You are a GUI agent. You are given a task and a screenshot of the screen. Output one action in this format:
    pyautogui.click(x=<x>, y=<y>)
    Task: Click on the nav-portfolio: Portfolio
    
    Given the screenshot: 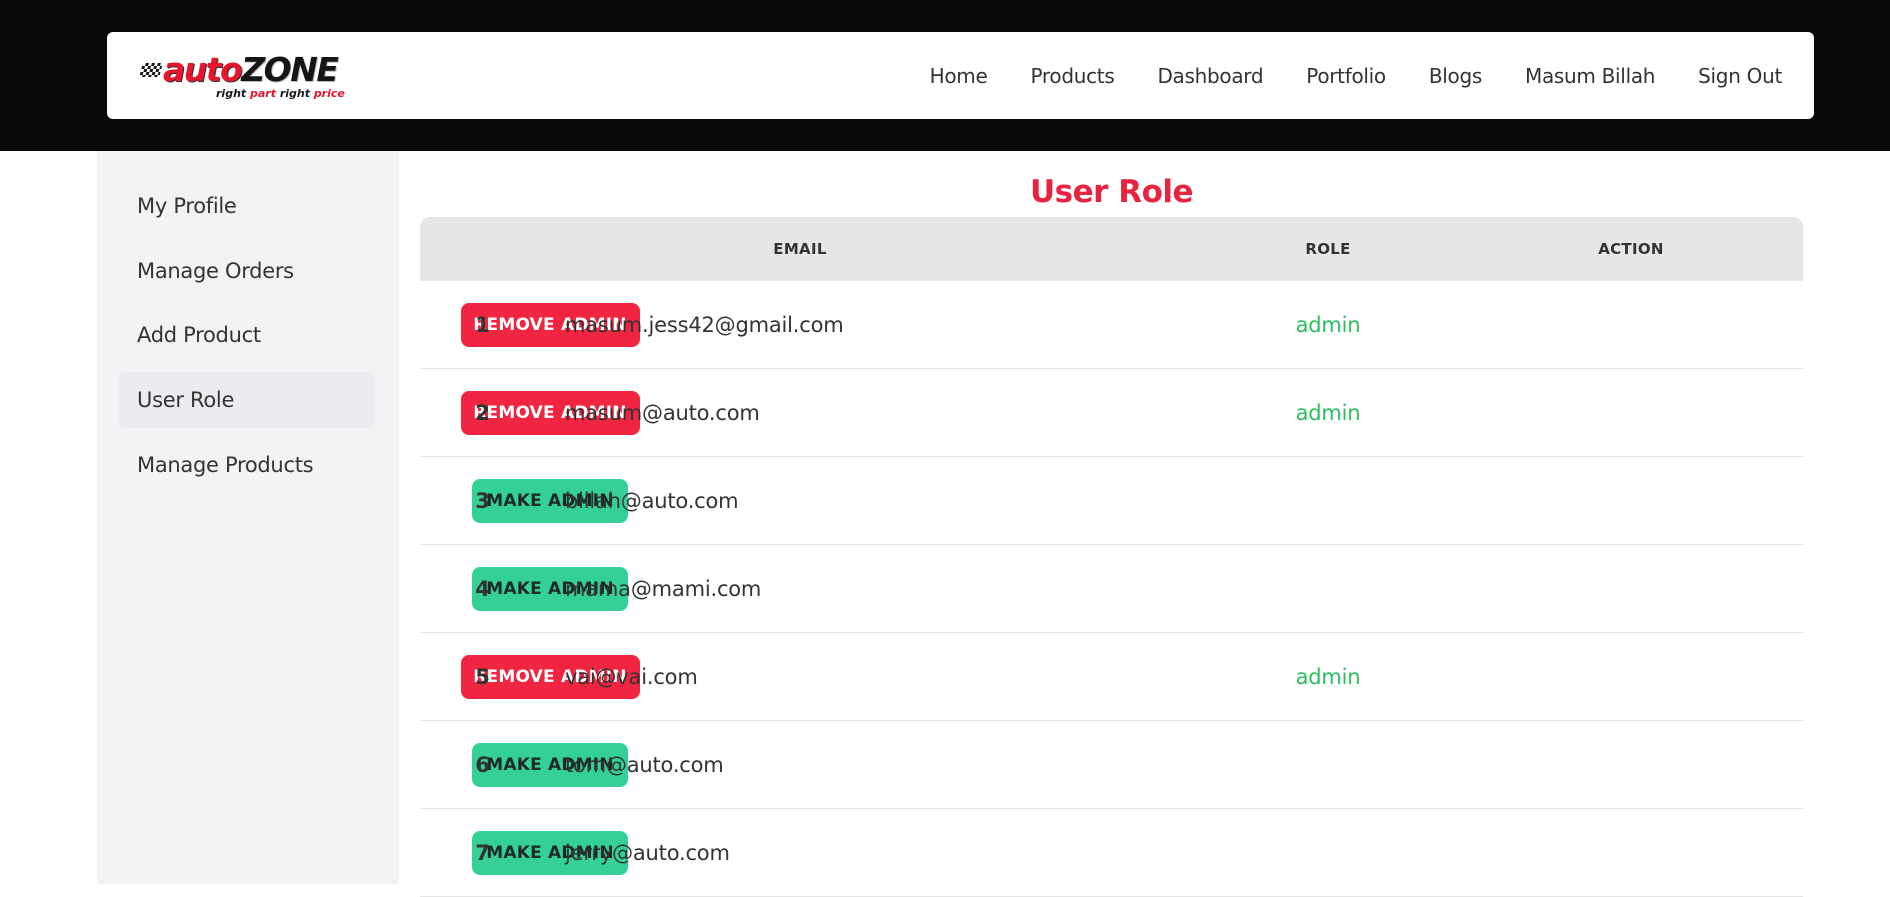 What is the action you would take?
    pyautogui.click(x=1346, y=76)
    